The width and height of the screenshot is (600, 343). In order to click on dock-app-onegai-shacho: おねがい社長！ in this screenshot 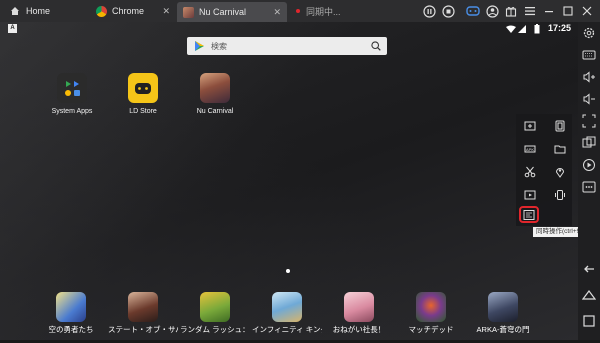, I will do `click(359, 317)`.